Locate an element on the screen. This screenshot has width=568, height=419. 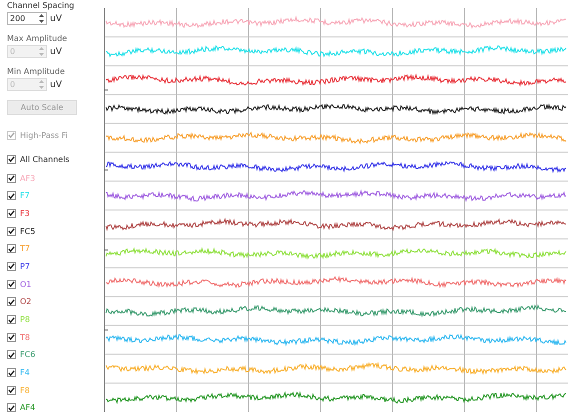
field-label: Channel Spacing is located at coordinates (41, 6).